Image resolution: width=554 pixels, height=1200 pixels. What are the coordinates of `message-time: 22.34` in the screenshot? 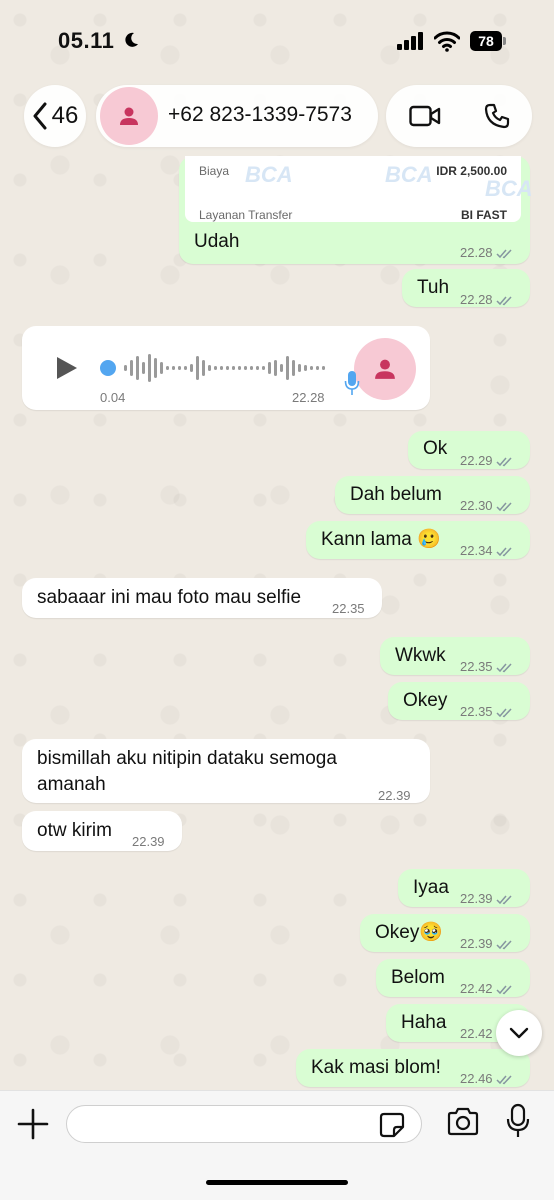 It's located at (476, 550).